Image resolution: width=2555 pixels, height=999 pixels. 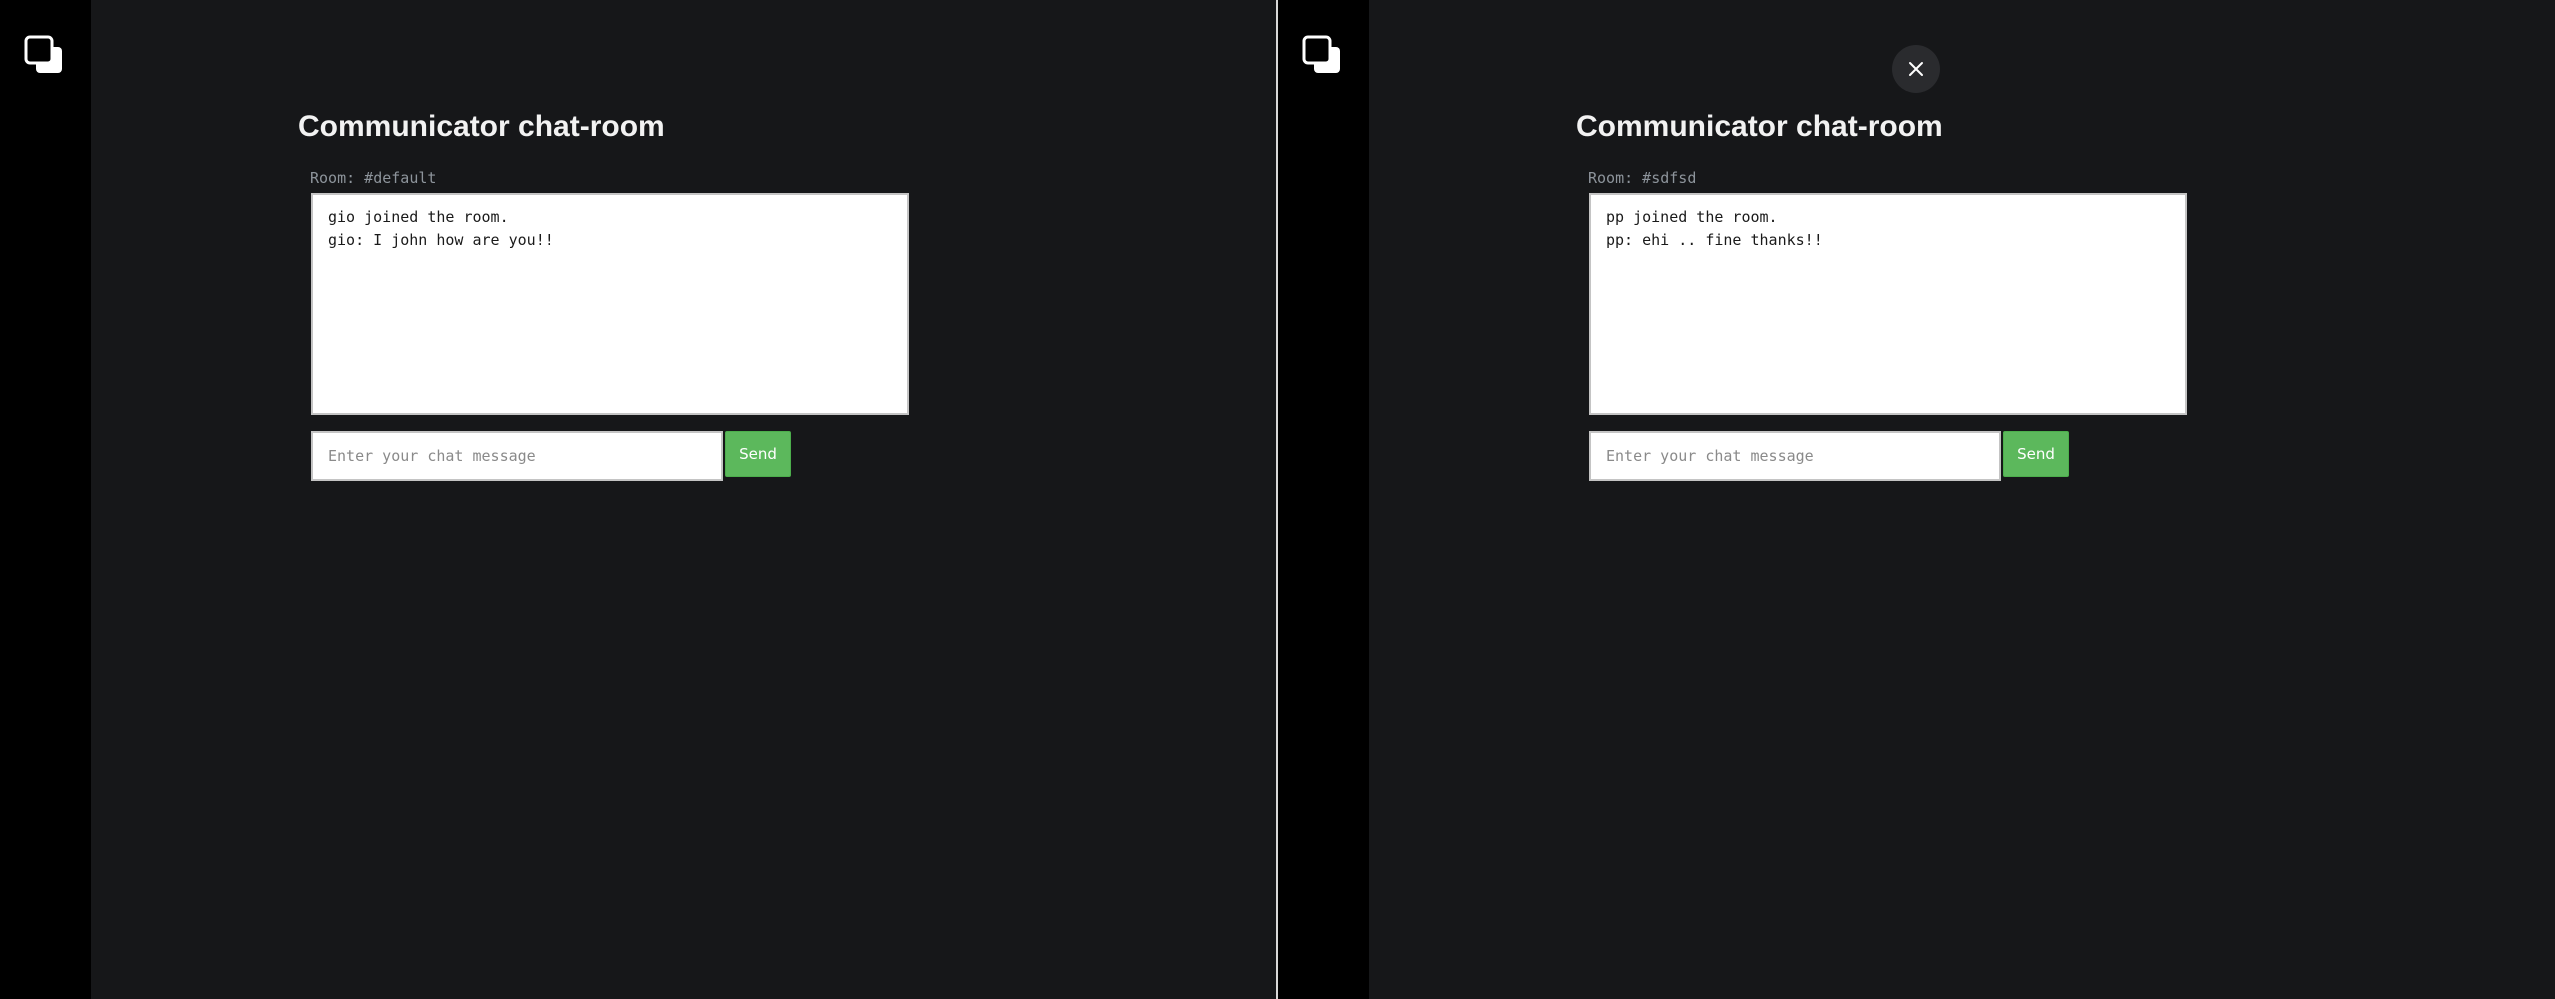 What do you see at coordinates (45, 499) in the screenshot?
I see `left-sidebar` at bounding box center [45, 499].